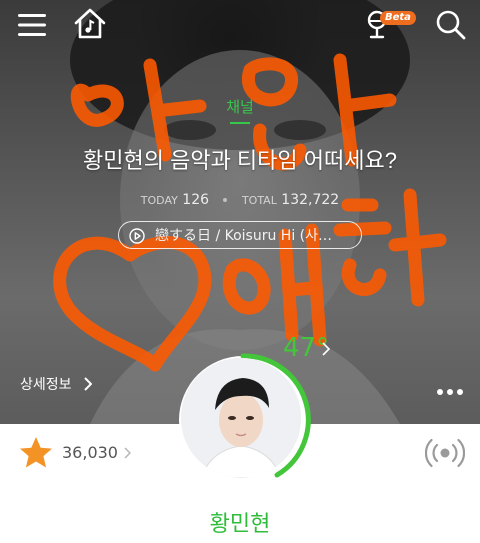  What do you see at coordinates (159, 200) in the screenshot?
I see `today-label: TODAY` at bounding box center [159, 200].